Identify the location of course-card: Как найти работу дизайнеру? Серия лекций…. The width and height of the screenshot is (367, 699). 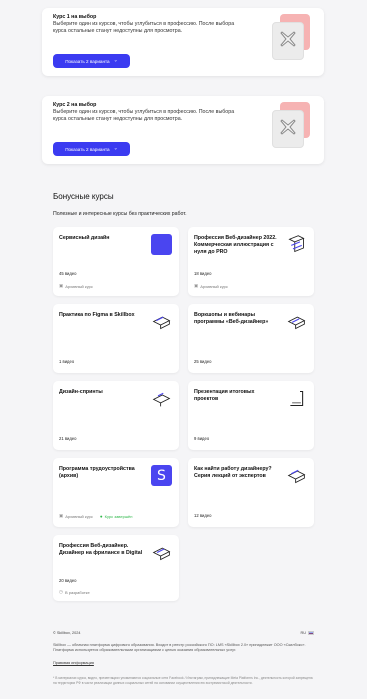
(251, 492).